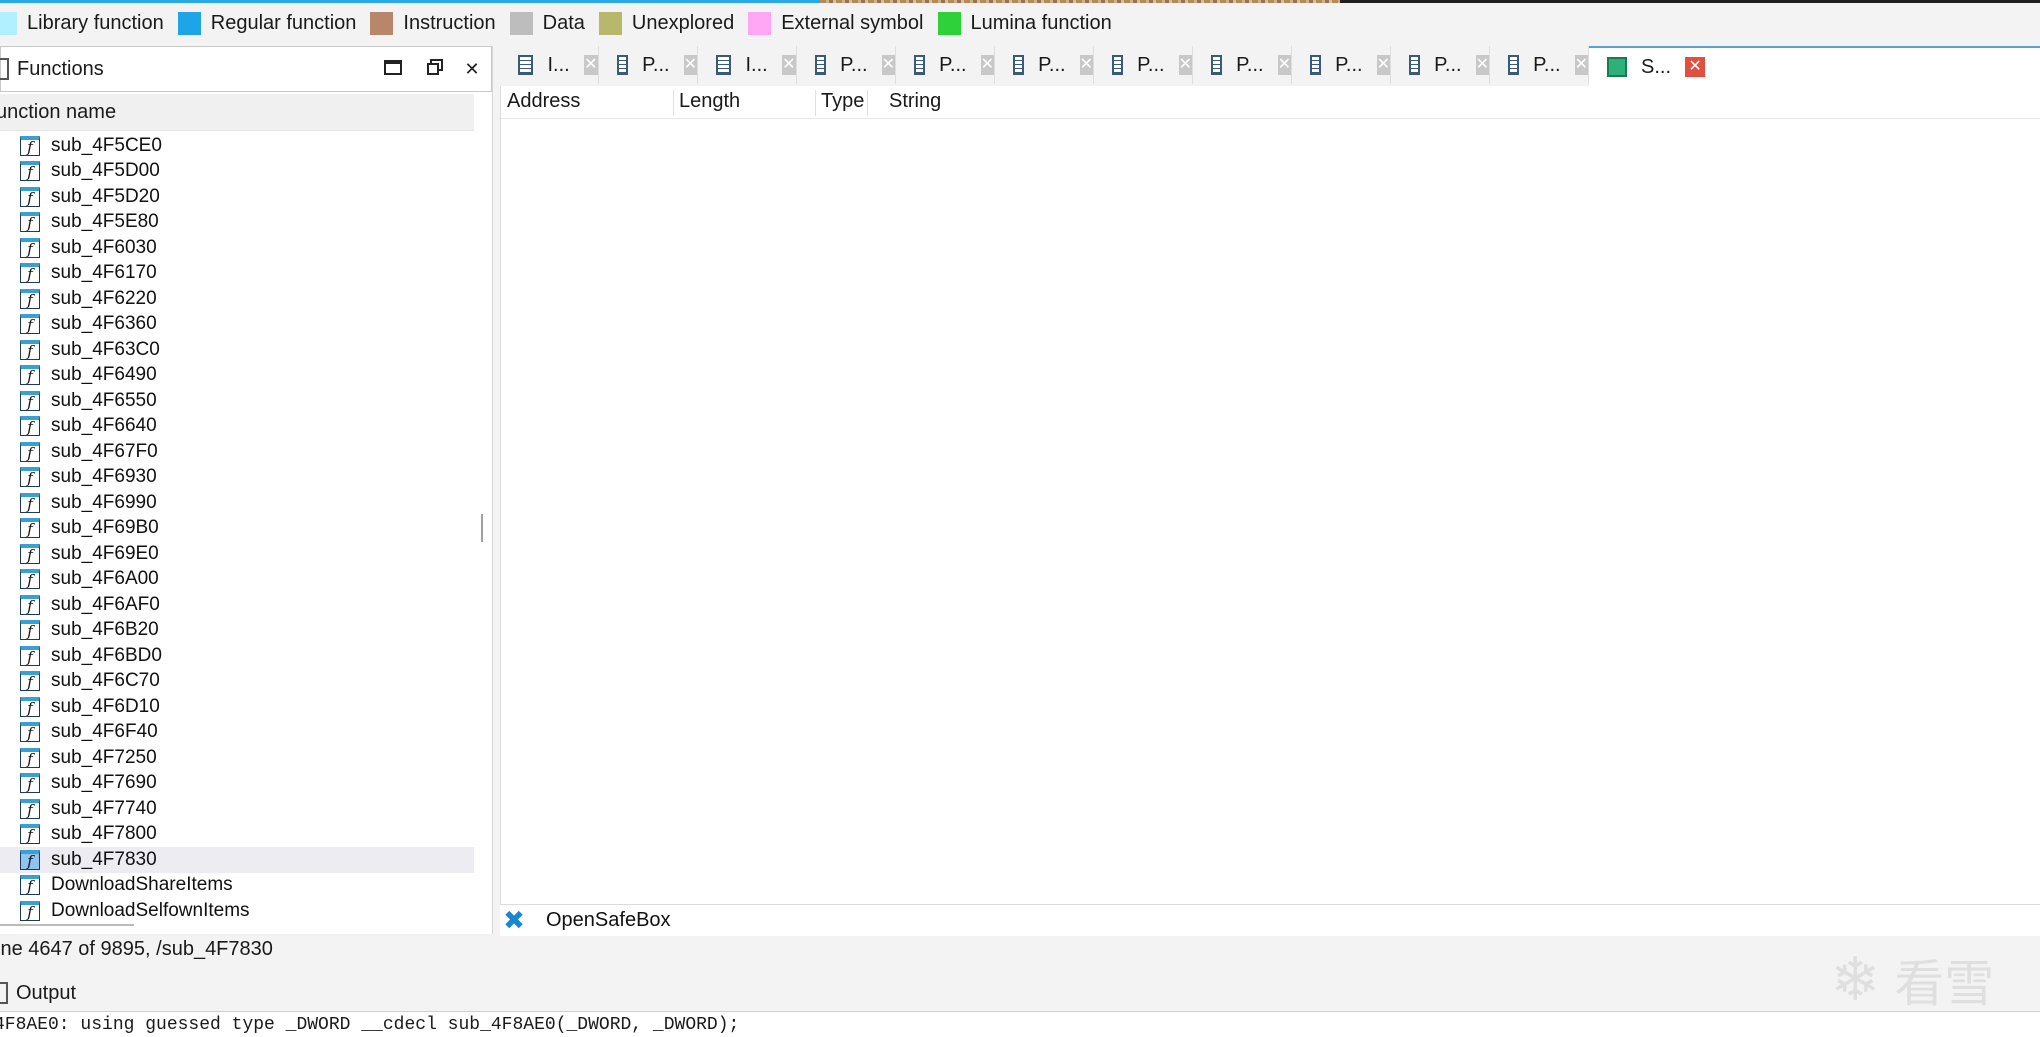  What do you see at coordinates (393, 69) in the screenshot?
I see `maximize-icon` at bounding box center [393, 69].